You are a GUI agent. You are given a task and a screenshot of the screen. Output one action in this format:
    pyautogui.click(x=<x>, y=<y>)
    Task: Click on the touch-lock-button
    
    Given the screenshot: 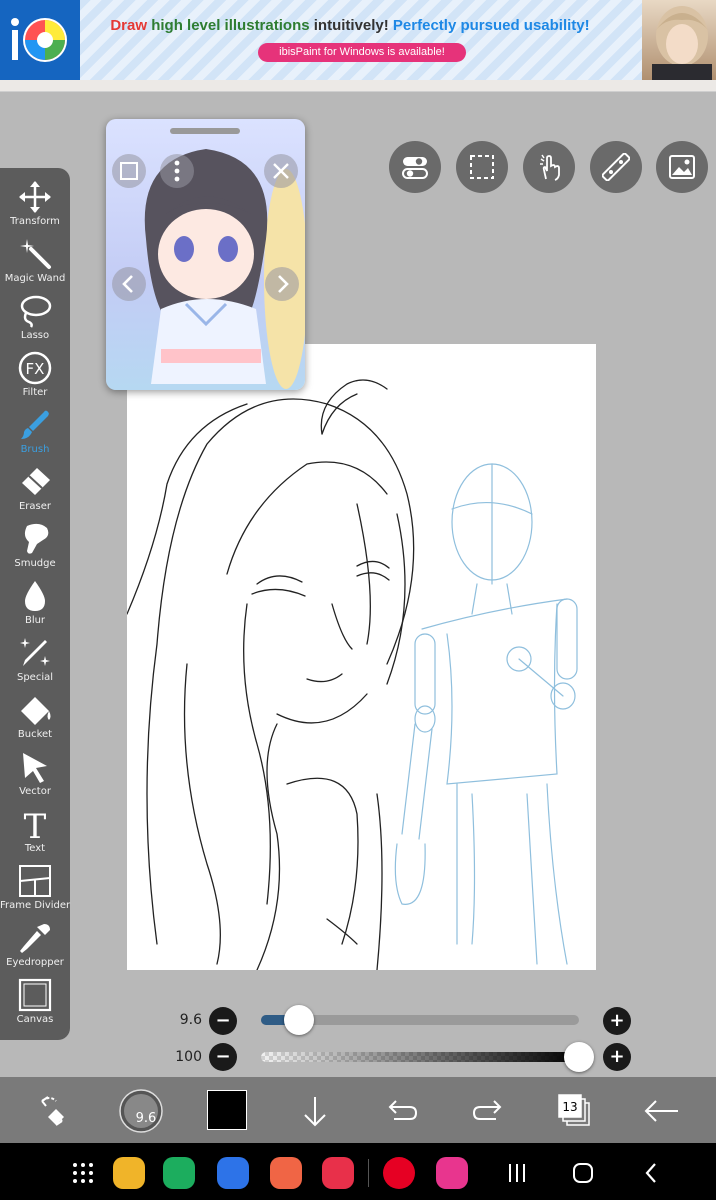 What is the action you would take?
    pyautogui.click(x=549, y=167)
    